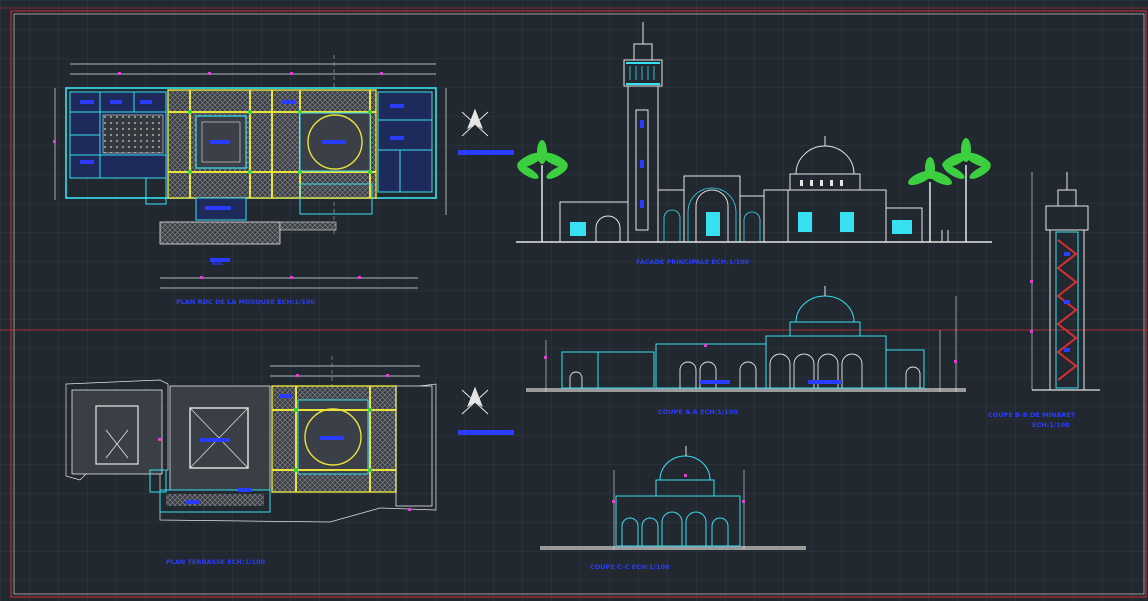 Image resolution: width=1148 pixels, height=601 pixels. I want to click on plan-ground-title: PLAN RDC DE LA MOSQUEE ECH:1/100, so click(245, 302).